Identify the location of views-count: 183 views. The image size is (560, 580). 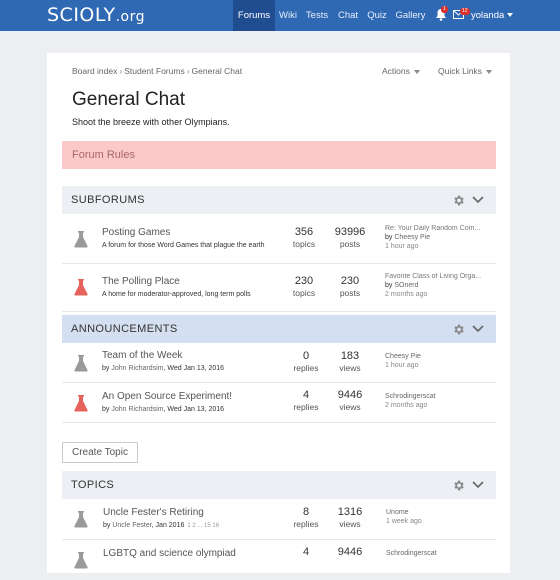
(350, 361).